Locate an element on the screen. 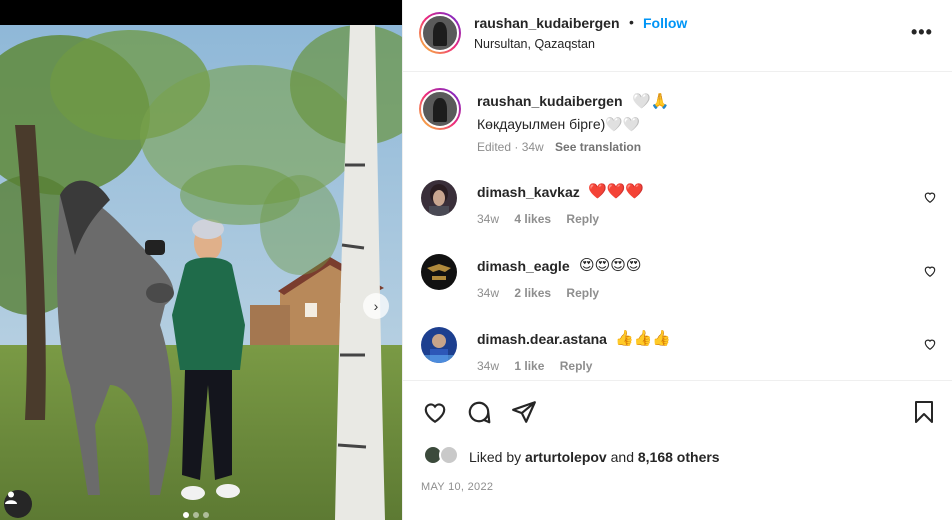  post-location: Nursultan, Qazaqstan is located at coordinates (534, 44).